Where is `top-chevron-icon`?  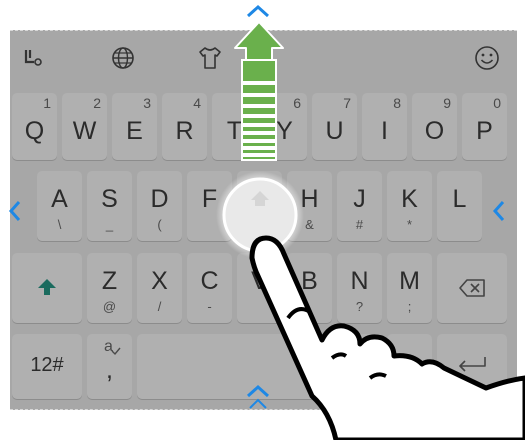
top-chevron-icon is located at coordinates (258, 11).